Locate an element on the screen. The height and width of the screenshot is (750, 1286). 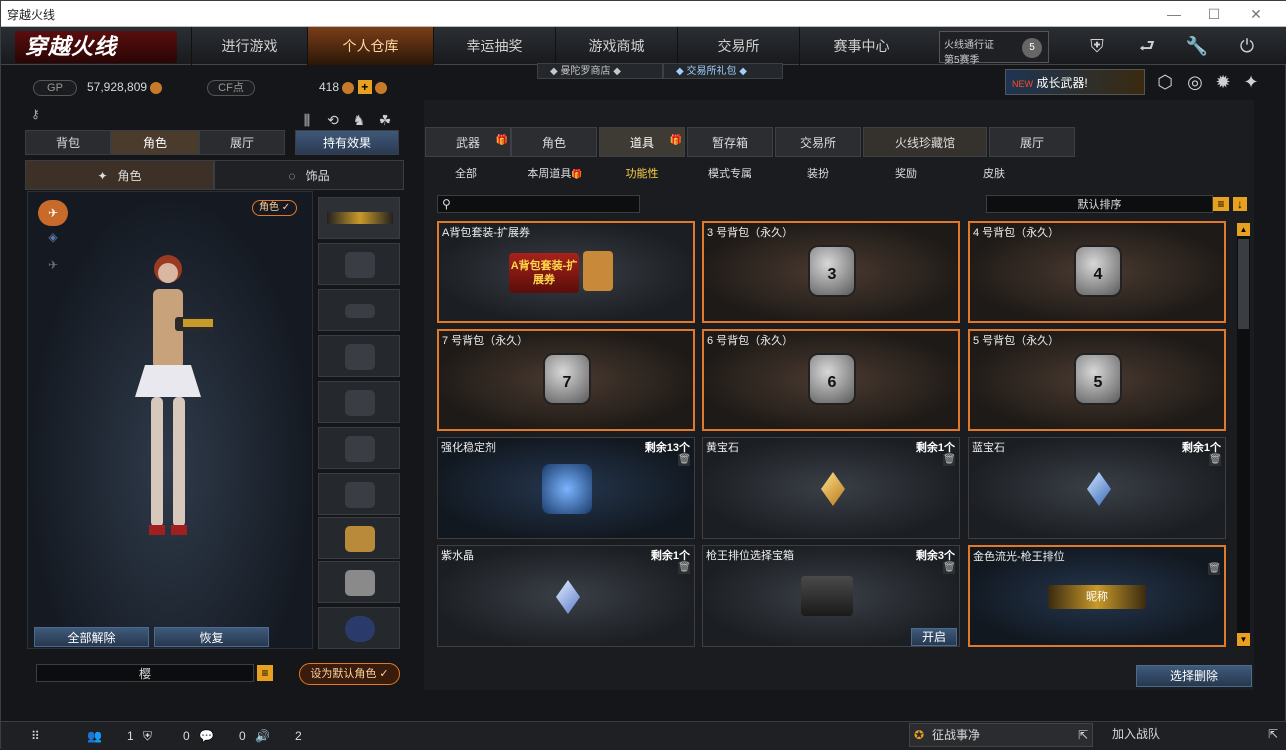
item-card: 金色流光-枪王排位 🗑 昵称 is located at coordinates (1097, 596).